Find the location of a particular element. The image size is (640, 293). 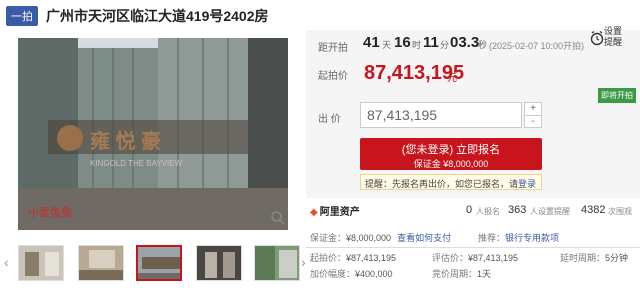

recommend-info: 推荐：银行专用款项 is located at coordinates (518, 237).